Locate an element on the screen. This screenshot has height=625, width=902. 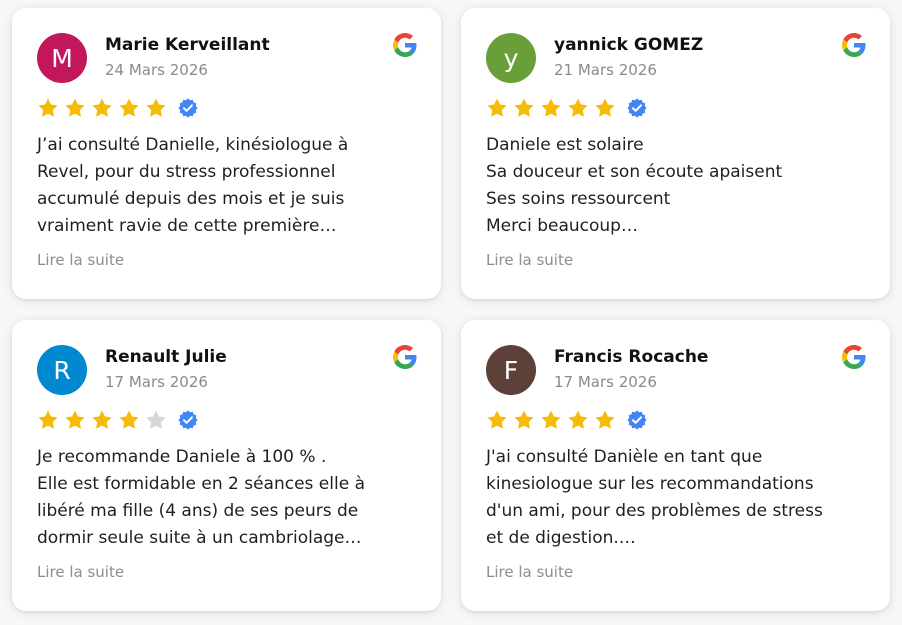
reviewer-name: Francis Rocache is located at coordinates (631, 357).